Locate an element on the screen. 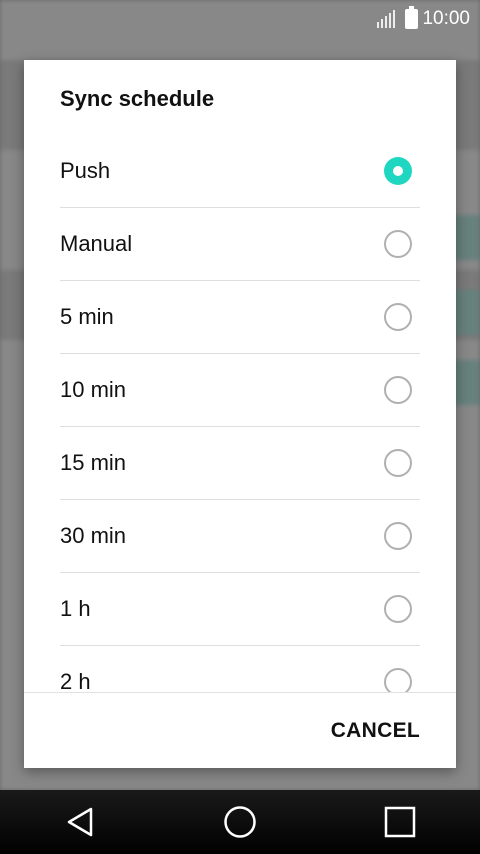 Image resolution: width=480 pixels, height=854 pixels. navigation-bar is located at coordinates (240, 822).